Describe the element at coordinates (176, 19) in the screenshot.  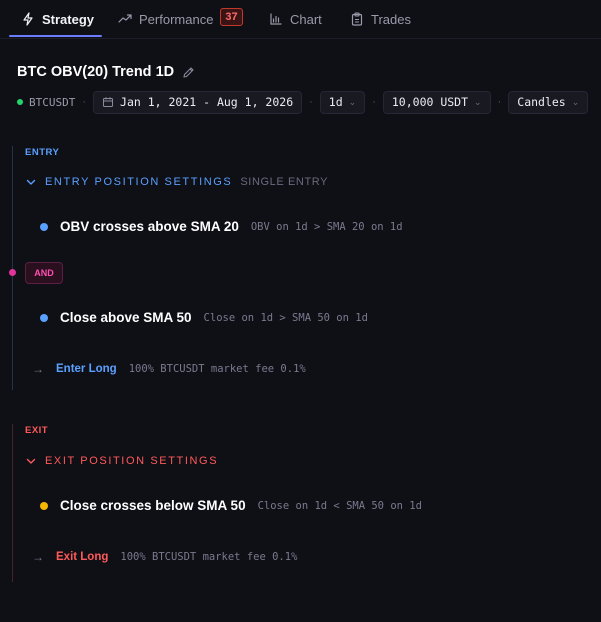
I see `tab-label: Performance` at that location.